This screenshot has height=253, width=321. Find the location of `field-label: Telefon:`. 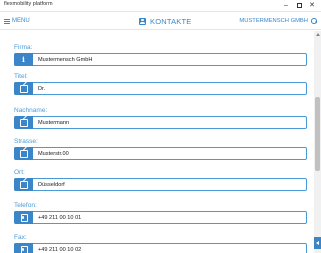

field-label: Telefon: is located at coordinates (25, 205).